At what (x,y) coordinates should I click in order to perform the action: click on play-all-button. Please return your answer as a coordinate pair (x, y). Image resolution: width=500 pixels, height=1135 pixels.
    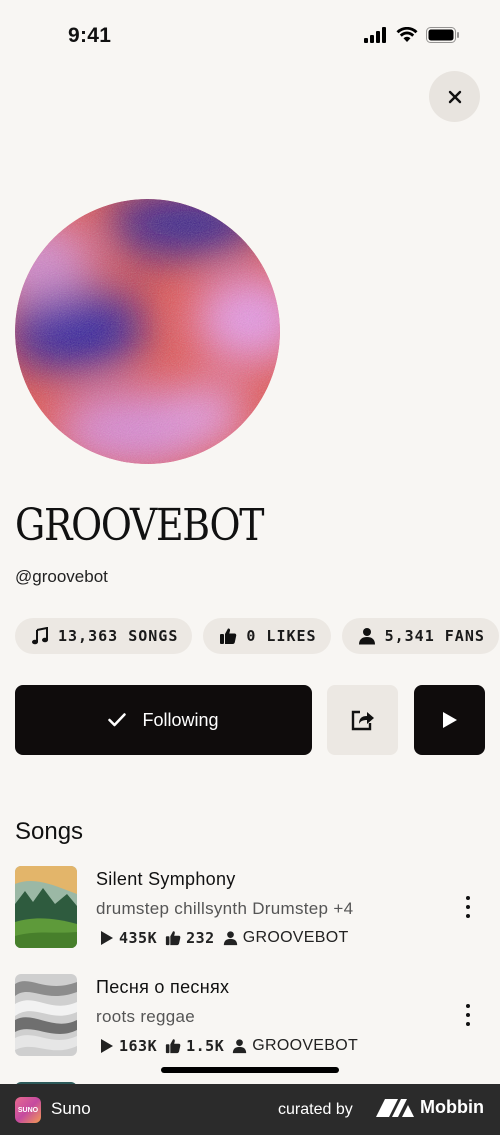
    Looking at the image, I should click on (449, 720).